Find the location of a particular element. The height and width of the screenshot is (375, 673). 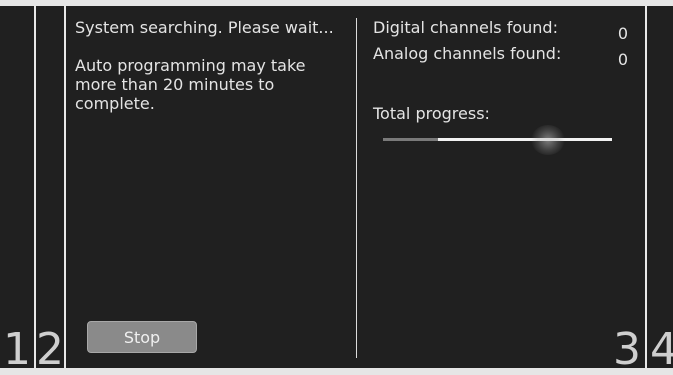

progress-indicator-glow is located at coordinates (548, 140).